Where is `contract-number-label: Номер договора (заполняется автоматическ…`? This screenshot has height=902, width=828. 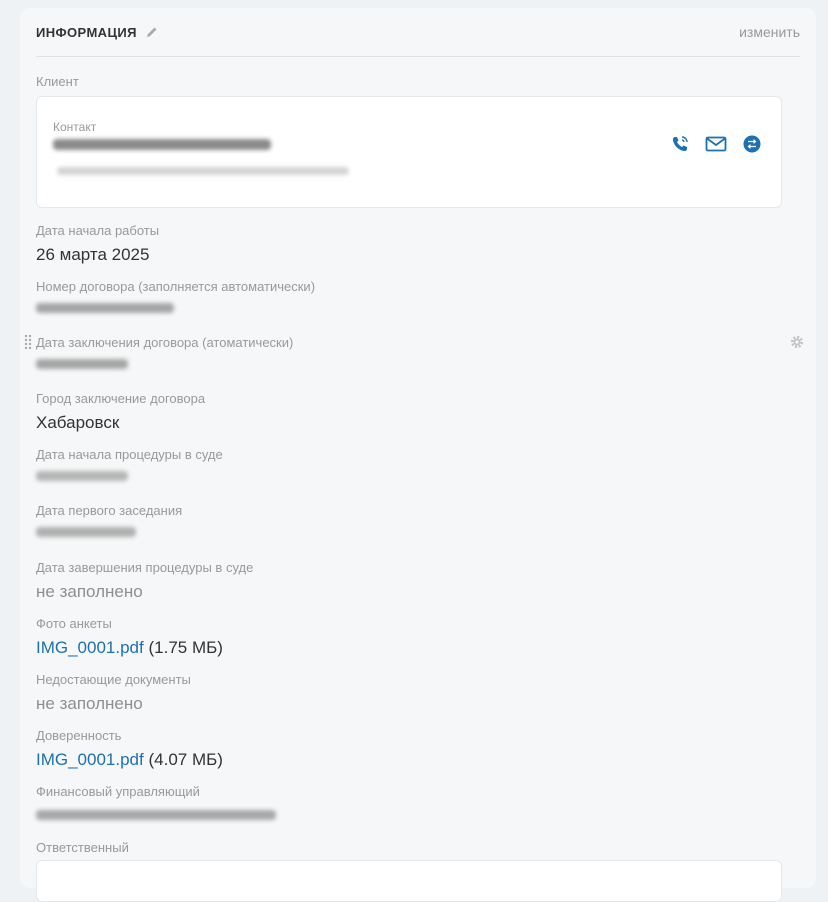 contract-number-label: Номер договора (заполняется автоматическ… is located at coordinates (176, 286).